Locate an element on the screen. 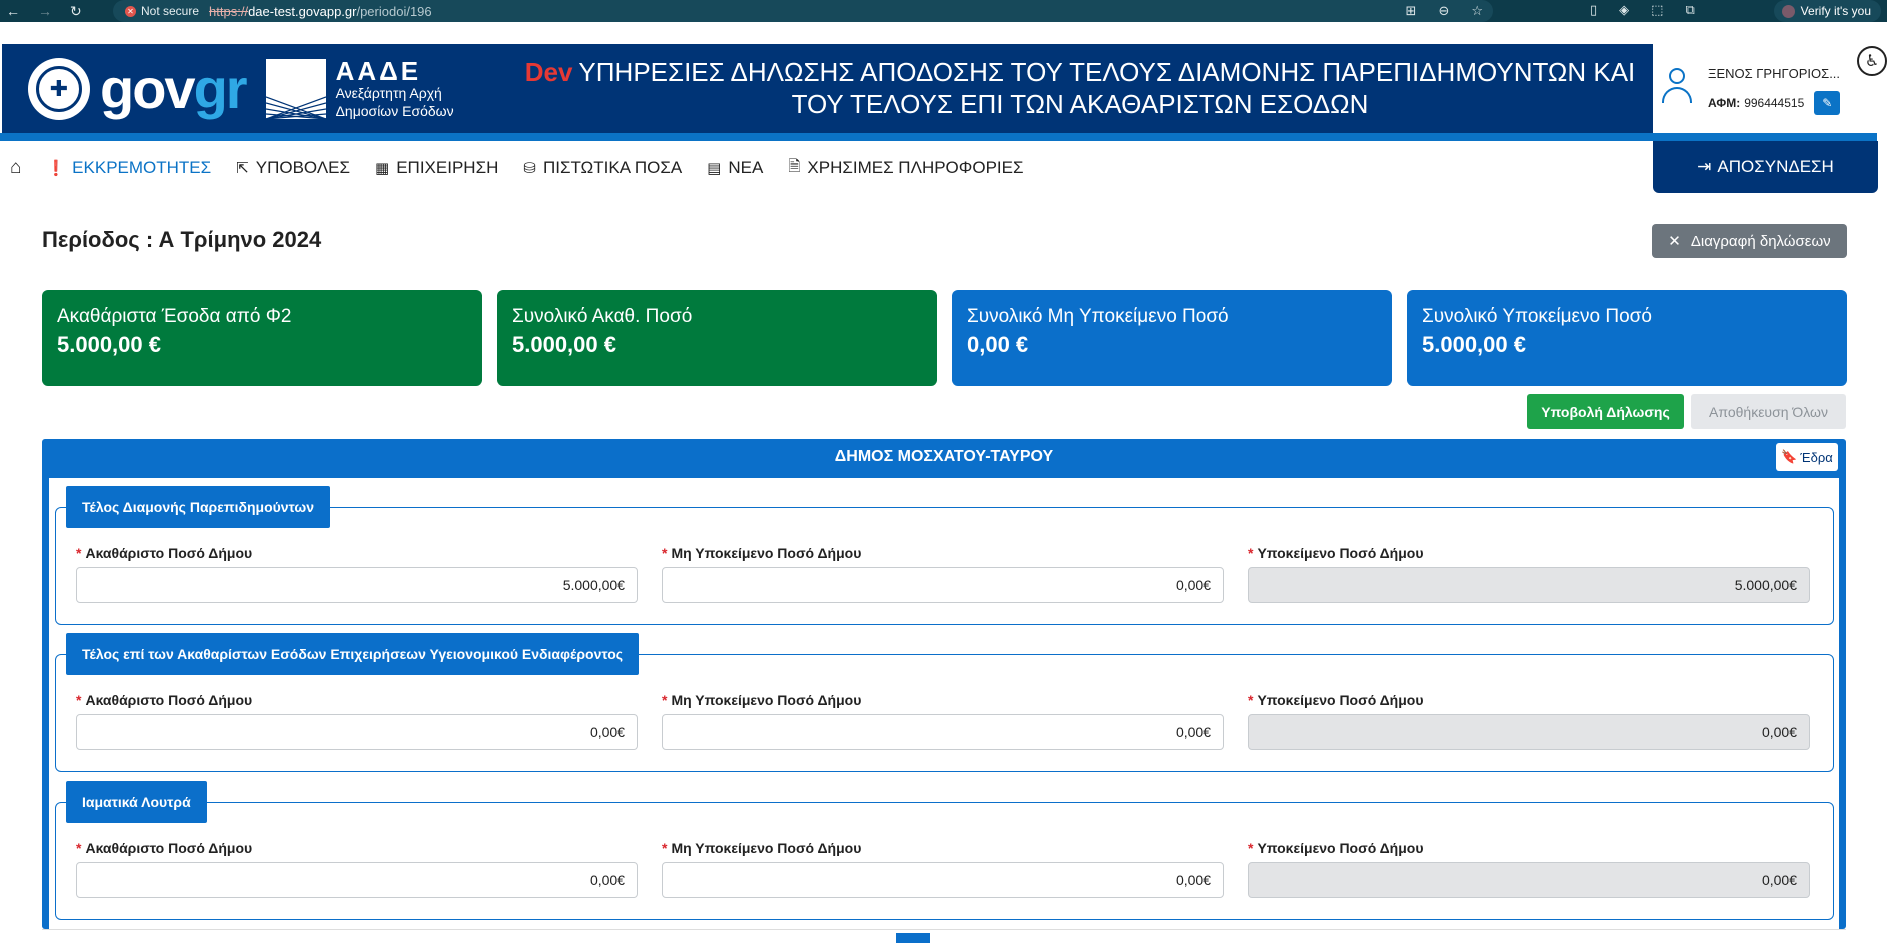 The image size is (1887, 943). nav-info: 🗎 ΧΡΗΣΙΜΕΣ ΠΛΗΡΟΦΟΡΙΕΣ is located at coordinates (905, 168).